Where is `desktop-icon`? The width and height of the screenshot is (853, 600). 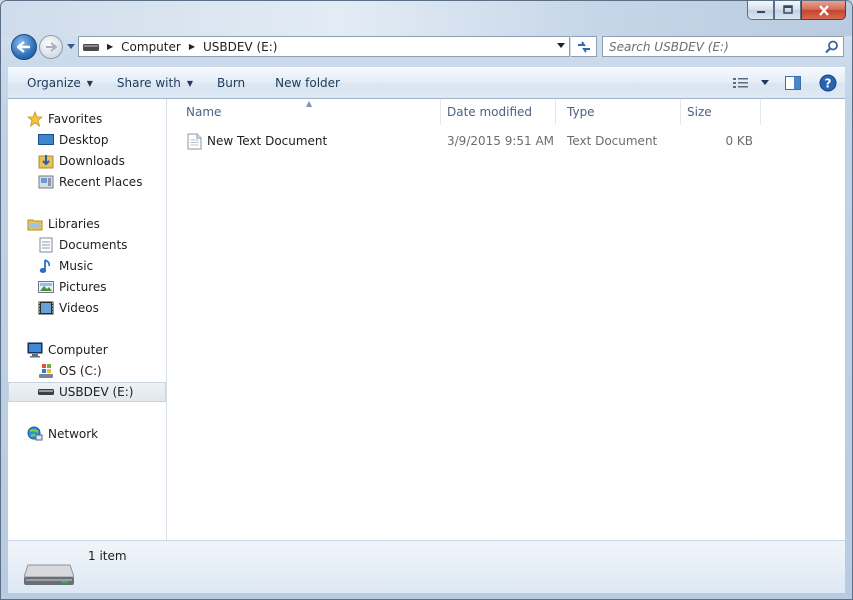 desktop-icon is located at coordinates (46, 140).